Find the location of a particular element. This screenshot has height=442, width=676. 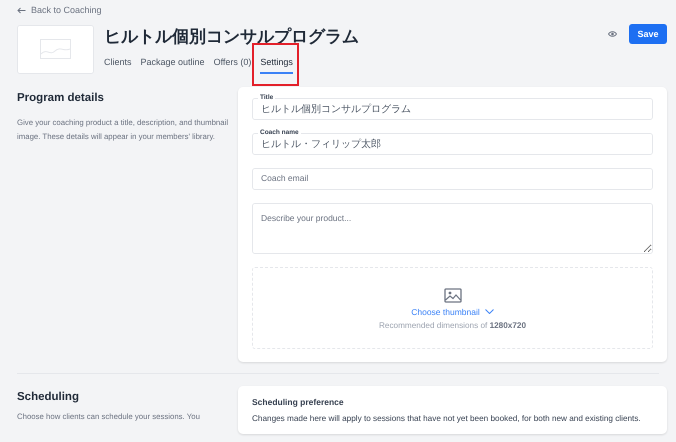

tab: Settings is located at coordinates (276, 64).